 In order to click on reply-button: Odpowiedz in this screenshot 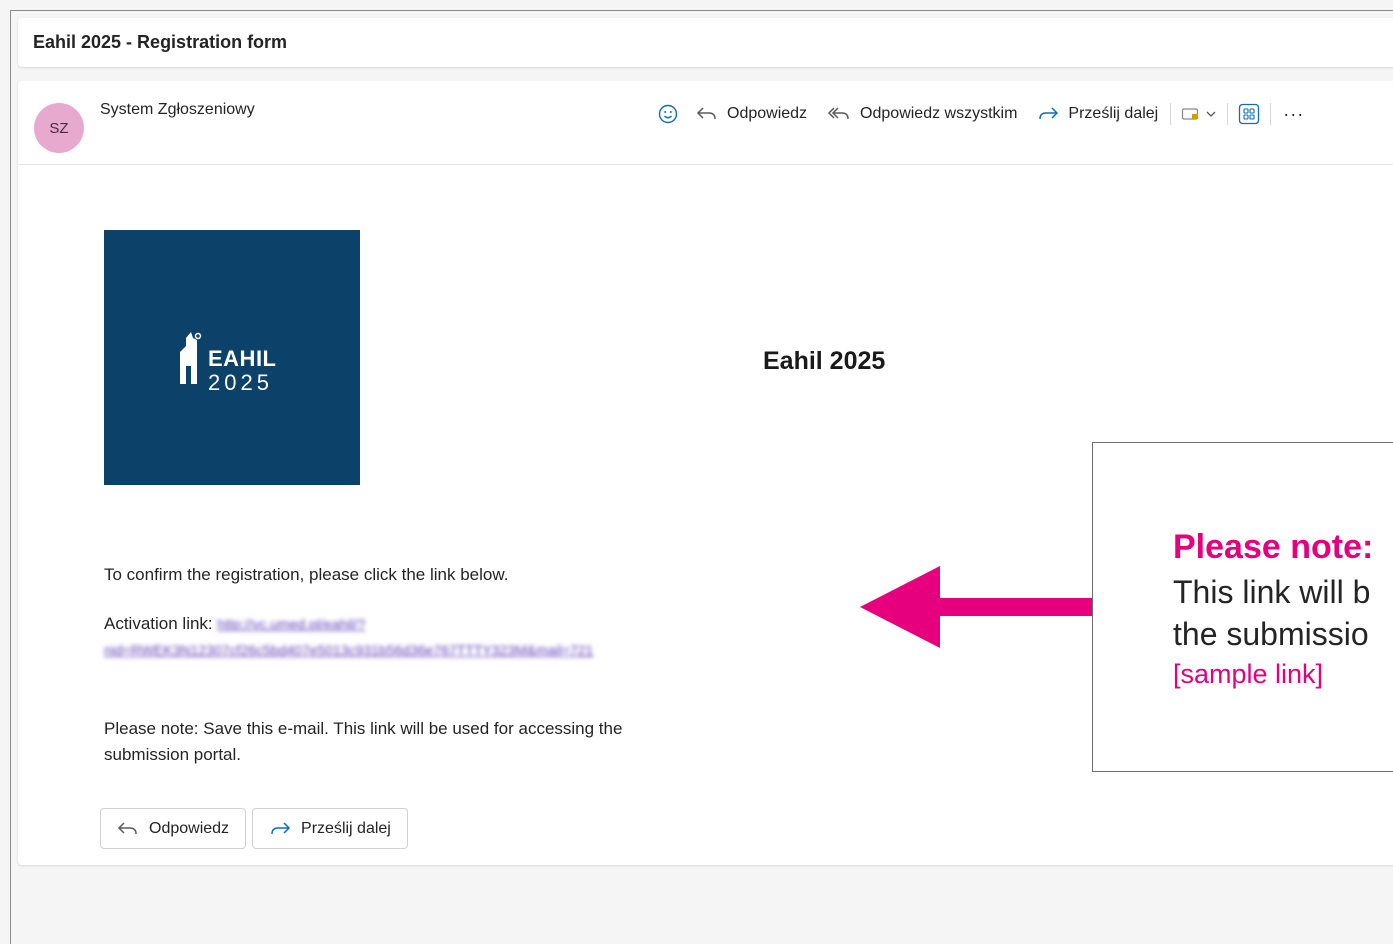, I will do `click(751, 114)`.